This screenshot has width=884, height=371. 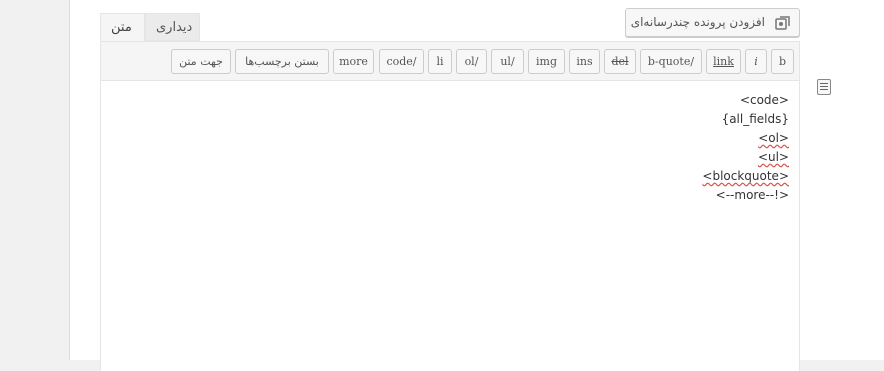 I want to click on code-button: code/, so click(x=401, y=61).